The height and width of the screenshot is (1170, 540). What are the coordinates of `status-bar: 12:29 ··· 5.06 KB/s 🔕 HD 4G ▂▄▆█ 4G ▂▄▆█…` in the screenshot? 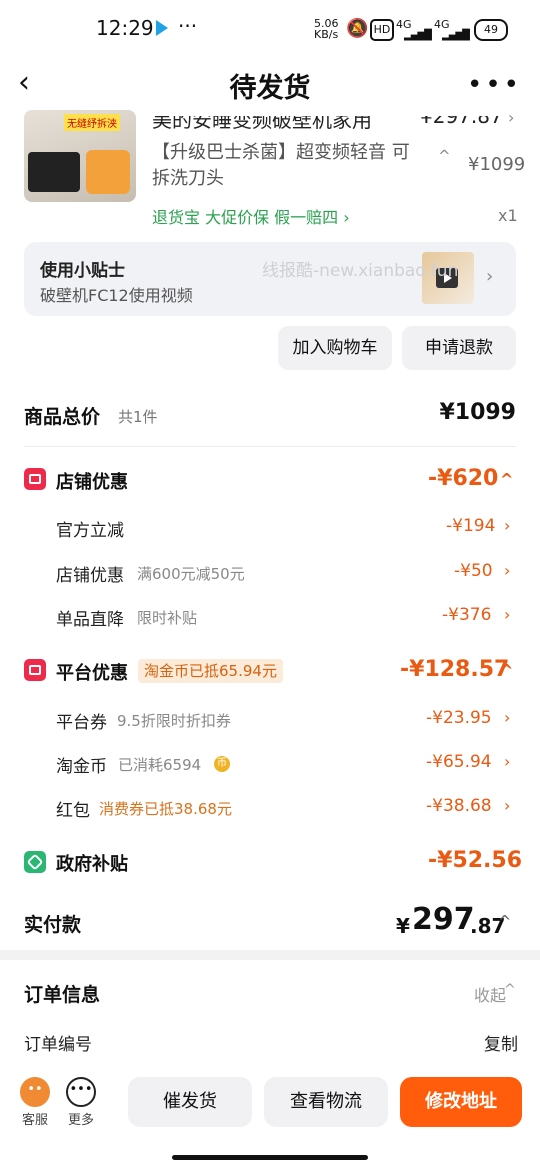 It's located at (270, 30).